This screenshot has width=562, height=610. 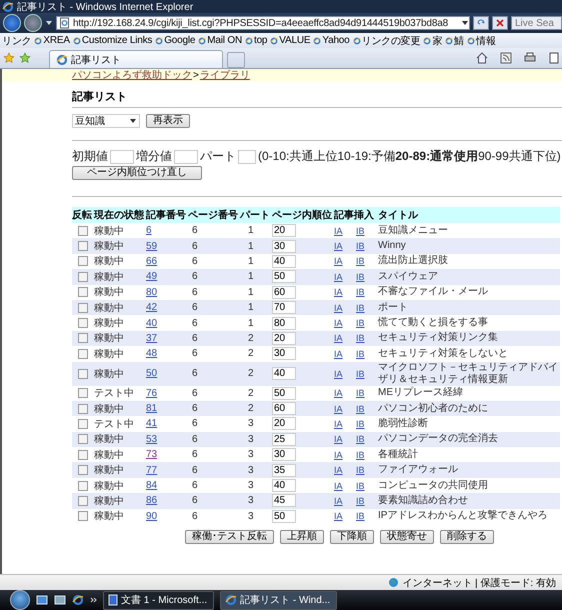 What do you see at coordinates (331, 40) in the screenshot?
I see `link-item: Yahoo` at bounding box center [331, 40].